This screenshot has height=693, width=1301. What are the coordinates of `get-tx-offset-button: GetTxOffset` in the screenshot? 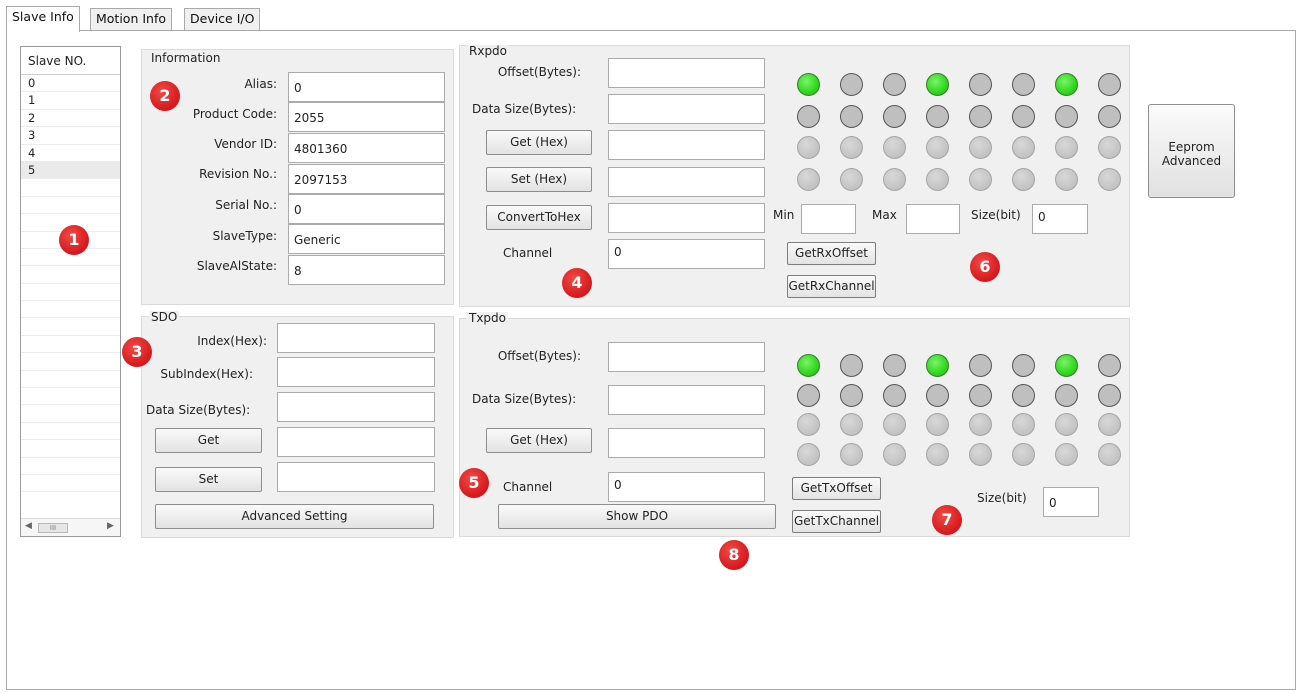 It's located at (836, 488).